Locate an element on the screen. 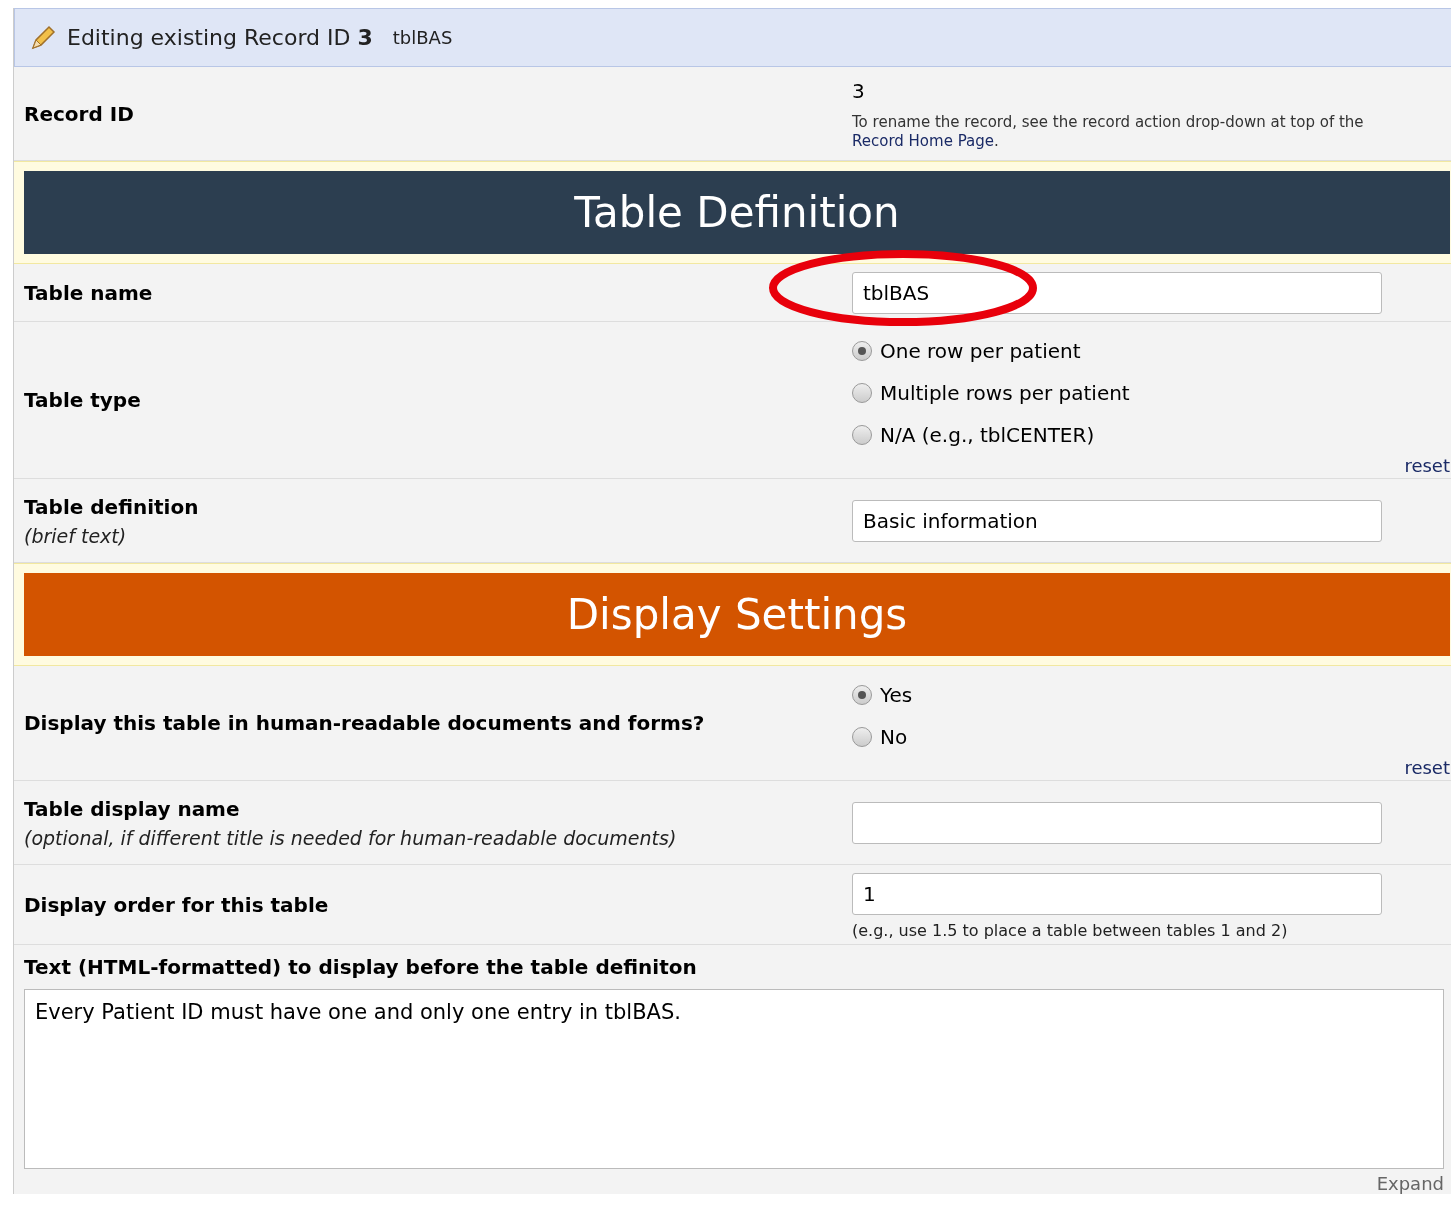 This screenshot has height=1205, width=1451. field-label: Text (HTML-formatted) to display before the table definiton is located at coordinates (361, 967).